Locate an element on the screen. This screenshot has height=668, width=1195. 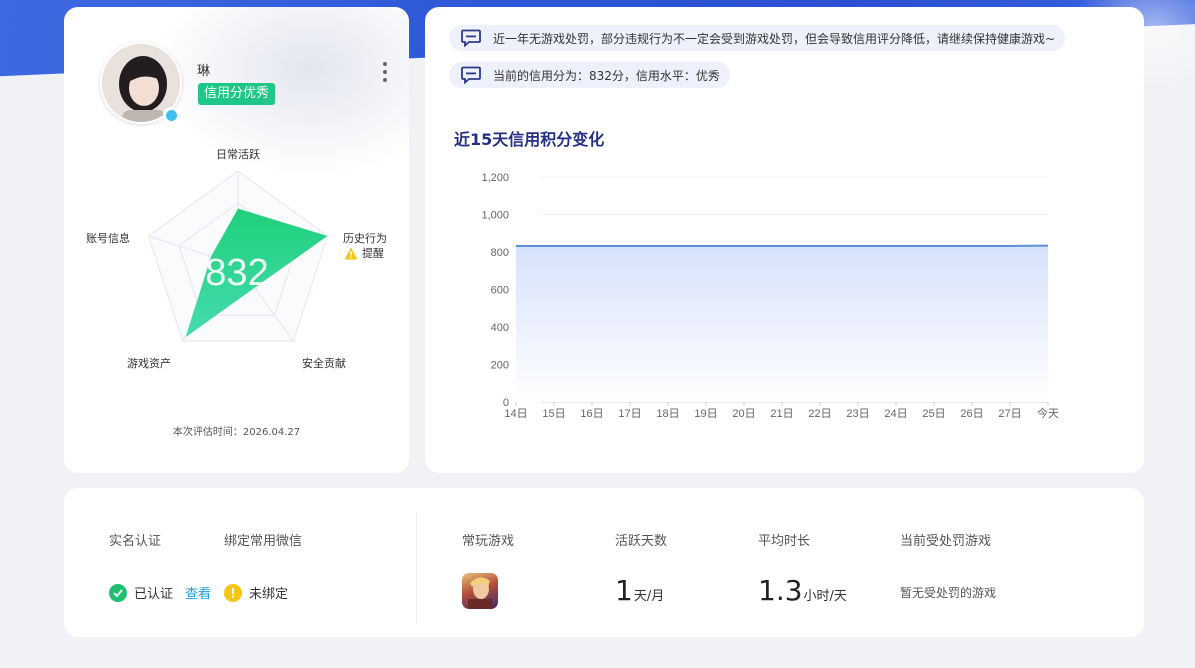
x-tick-label: 14日 is located at coordinates (515, 414).